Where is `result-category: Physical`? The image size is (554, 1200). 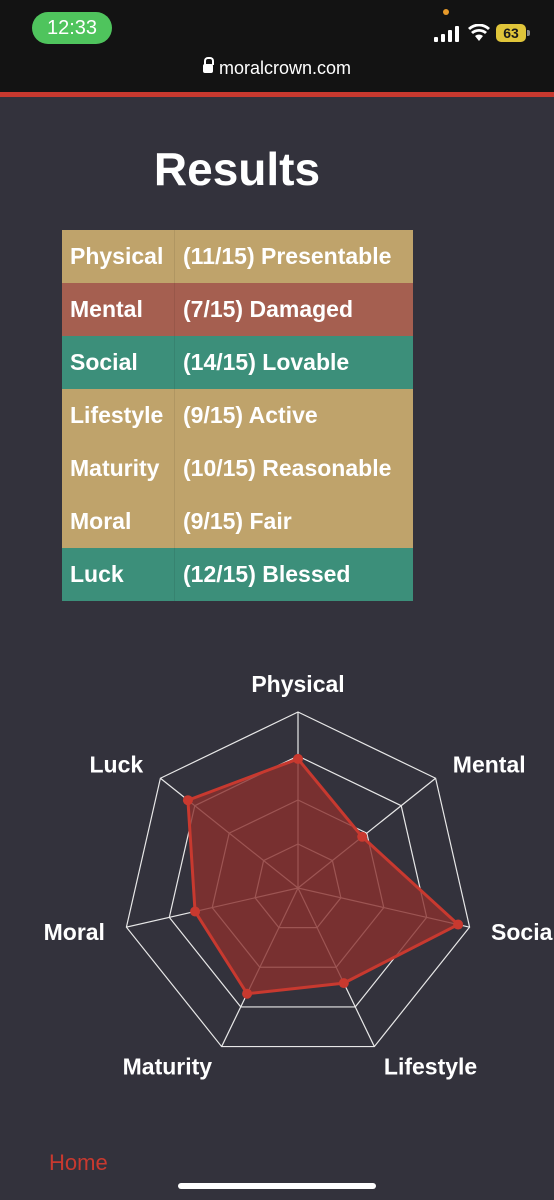
result-category: Physical is located at coordinates (118, 256).